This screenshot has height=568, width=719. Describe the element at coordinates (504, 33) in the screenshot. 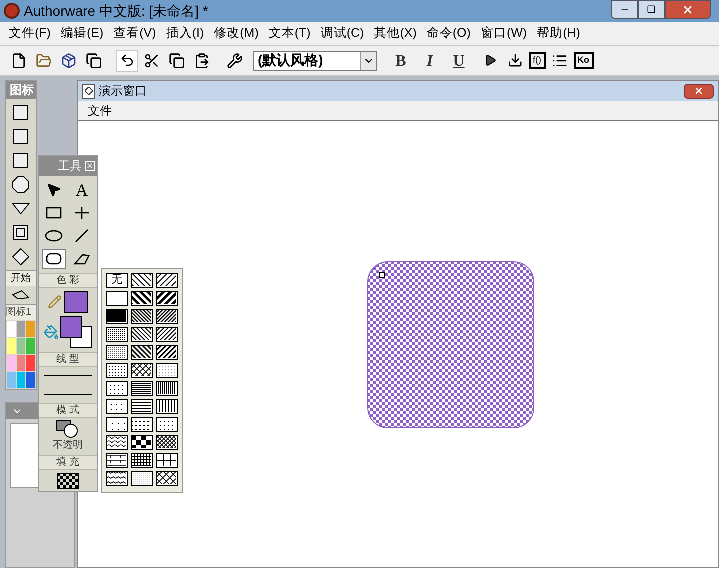

I see `menu-item: 窗口(W)` at that location.